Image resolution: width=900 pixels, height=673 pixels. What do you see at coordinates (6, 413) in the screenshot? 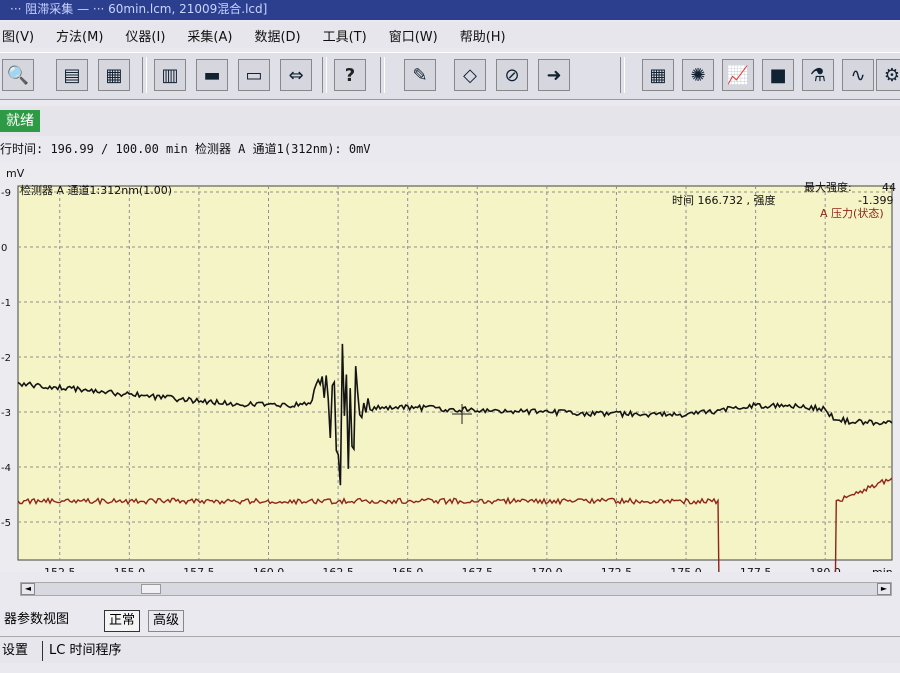
I see `y-tick-label: -3` at bounding box center [6, 413].